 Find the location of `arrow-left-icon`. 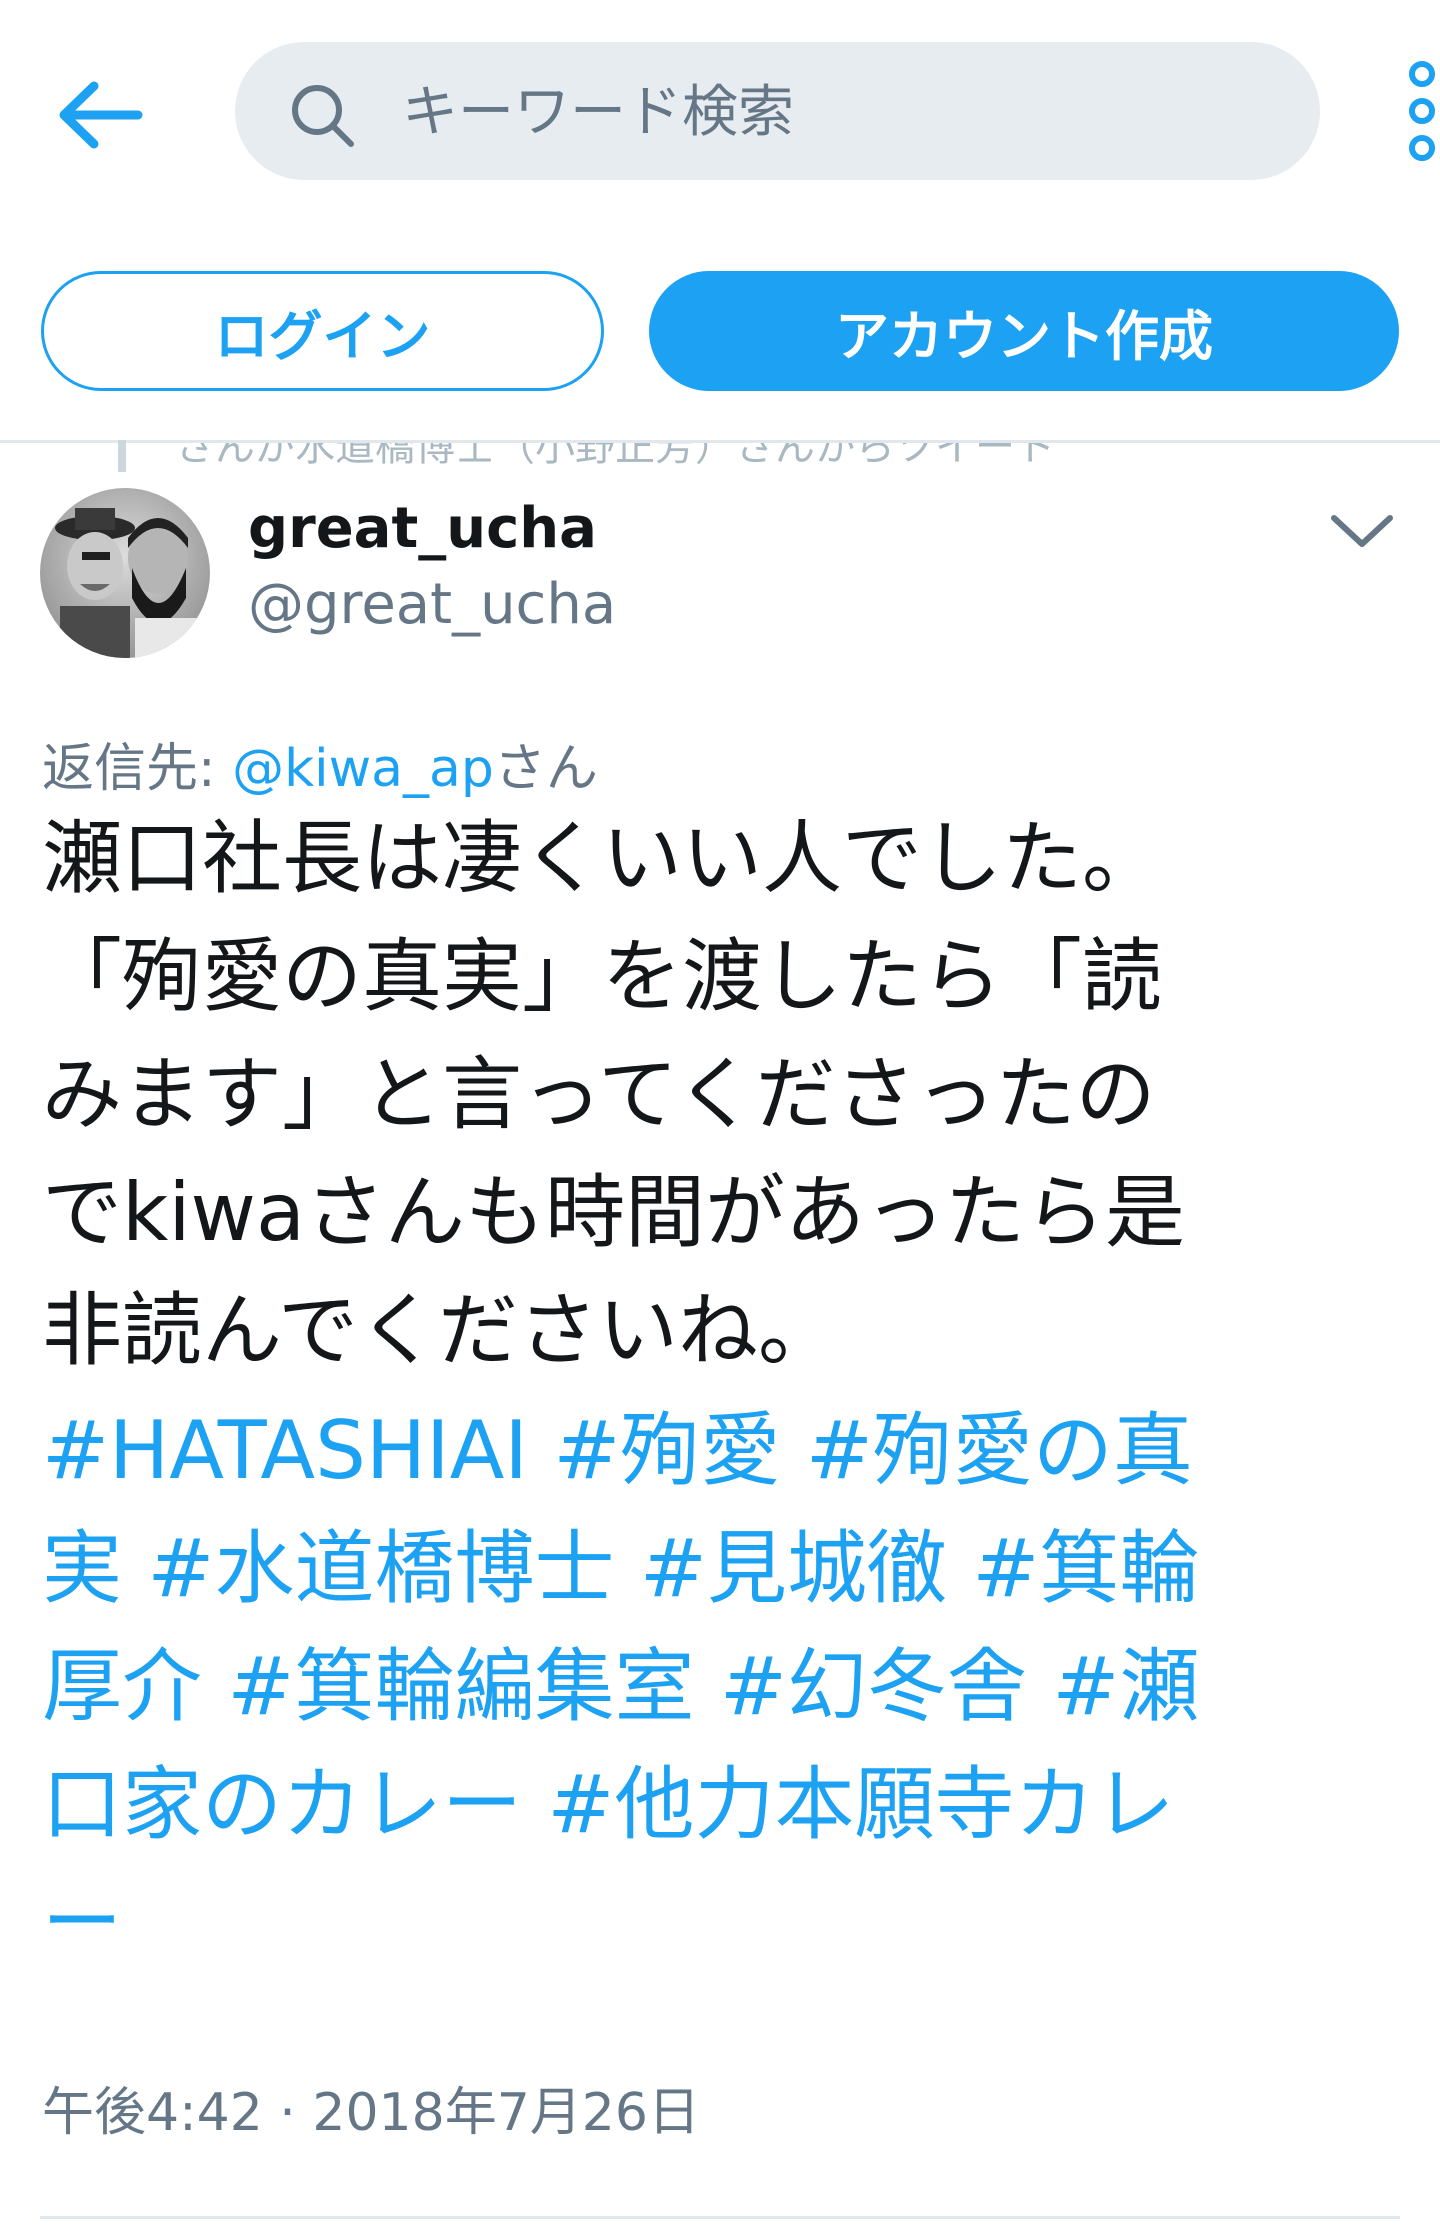

arrow-left-icon is located at coordinates (101, 115).